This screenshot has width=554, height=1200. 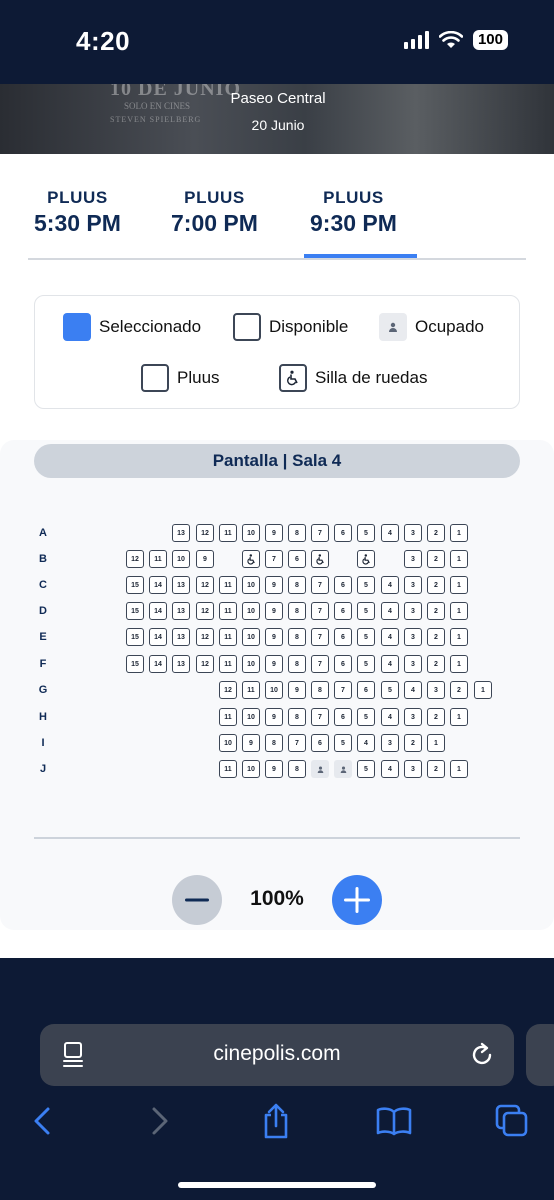 What do you see at coordinates (320, 585) in the screenshot?
I see `seat-c7: 7` at bounding box center [320, 585].